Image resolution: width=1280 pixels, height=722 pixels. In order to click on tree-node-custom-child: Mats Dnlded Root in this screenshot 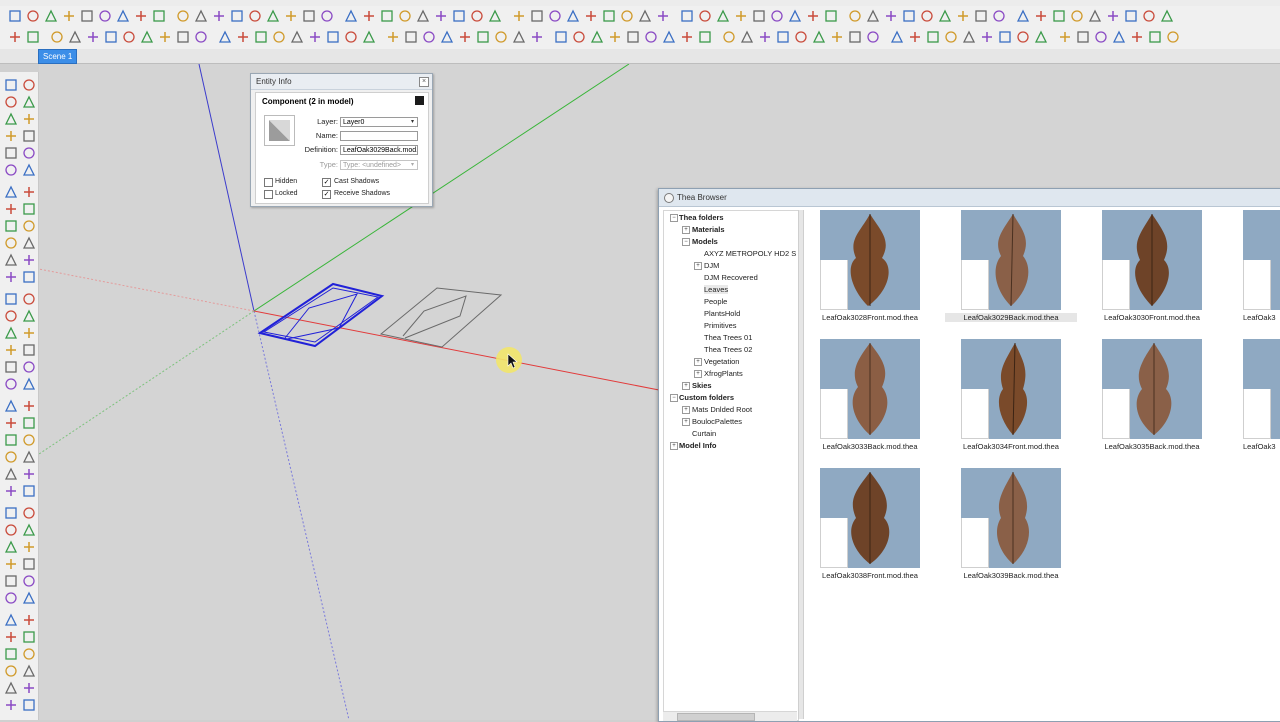, I will do `click(722, 409)`.